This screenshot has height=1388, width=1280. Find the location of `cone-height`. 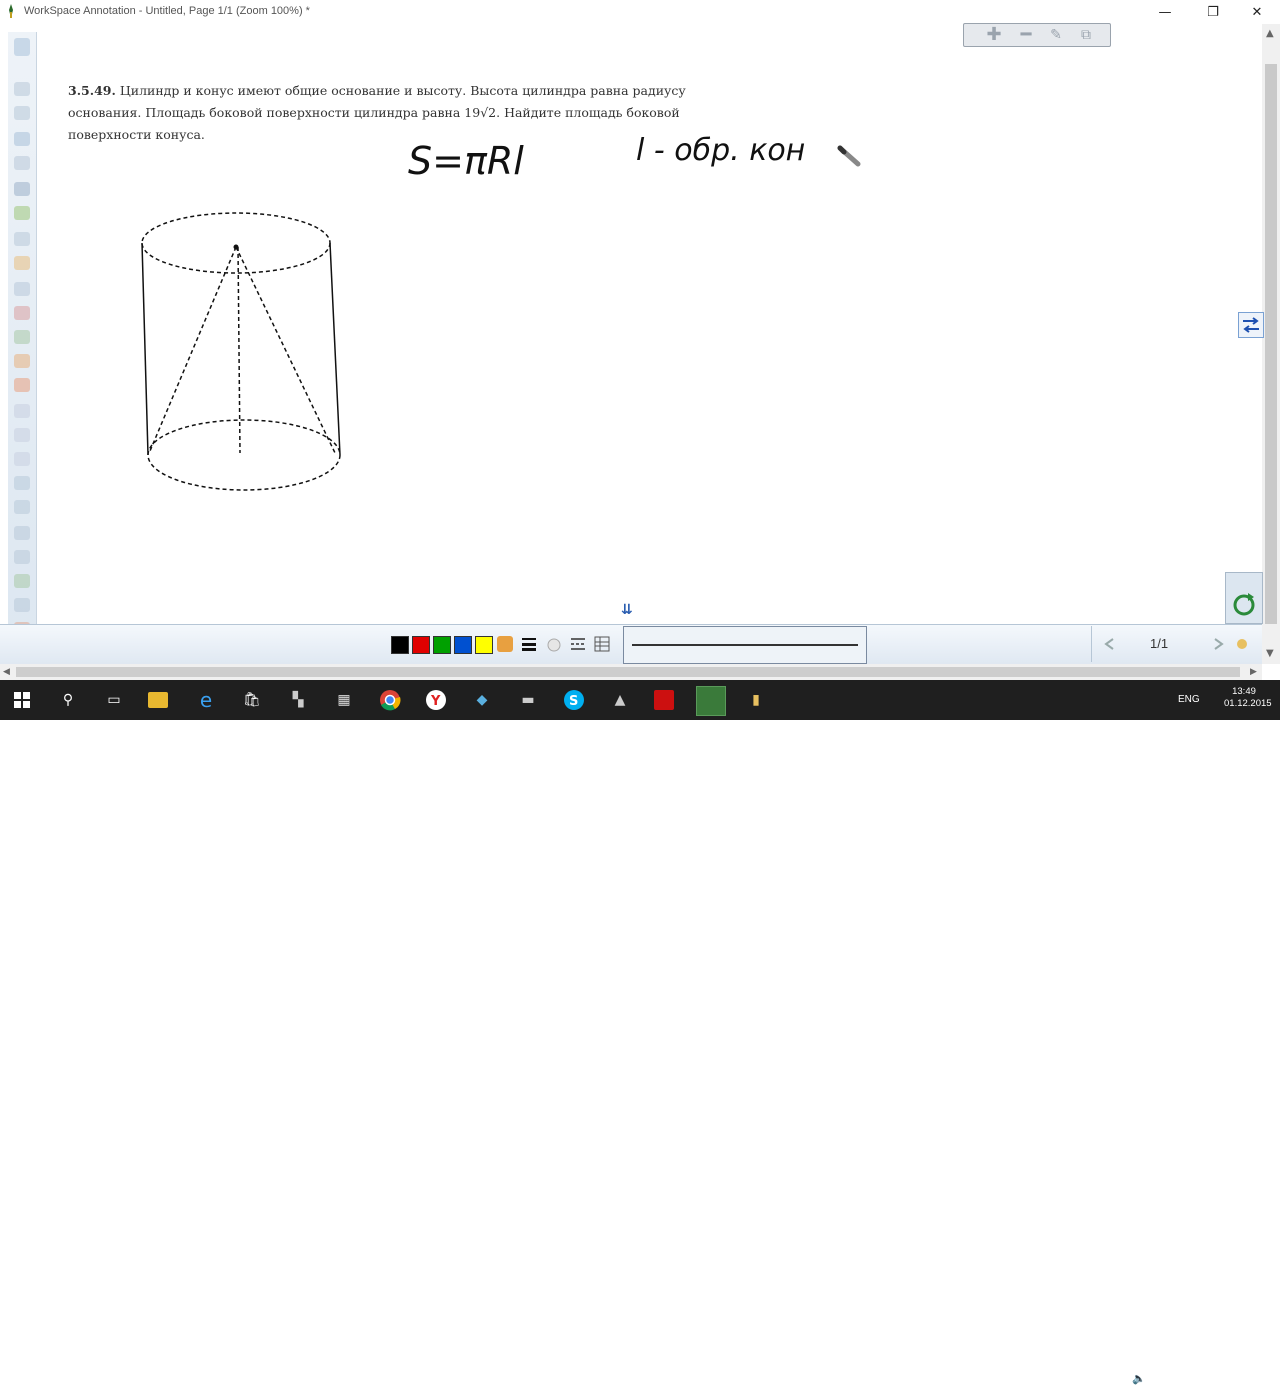

cone-height is located at coordinates (239, 350).